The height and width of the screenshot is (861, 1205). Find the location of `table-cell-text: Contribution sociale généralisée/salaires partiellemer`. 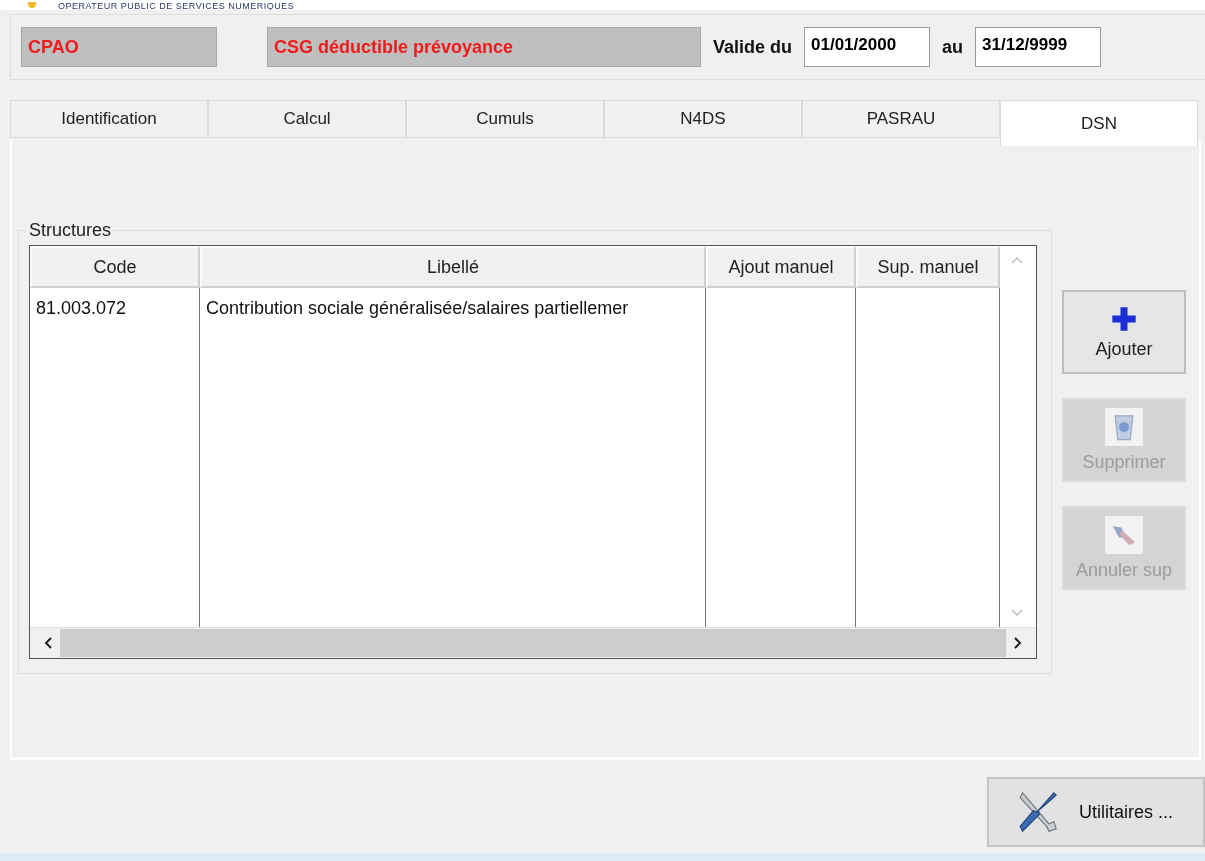

table-cell-text: Contribution sociale généralisée/salaires partiellemer is located at coordinates (417, 308).